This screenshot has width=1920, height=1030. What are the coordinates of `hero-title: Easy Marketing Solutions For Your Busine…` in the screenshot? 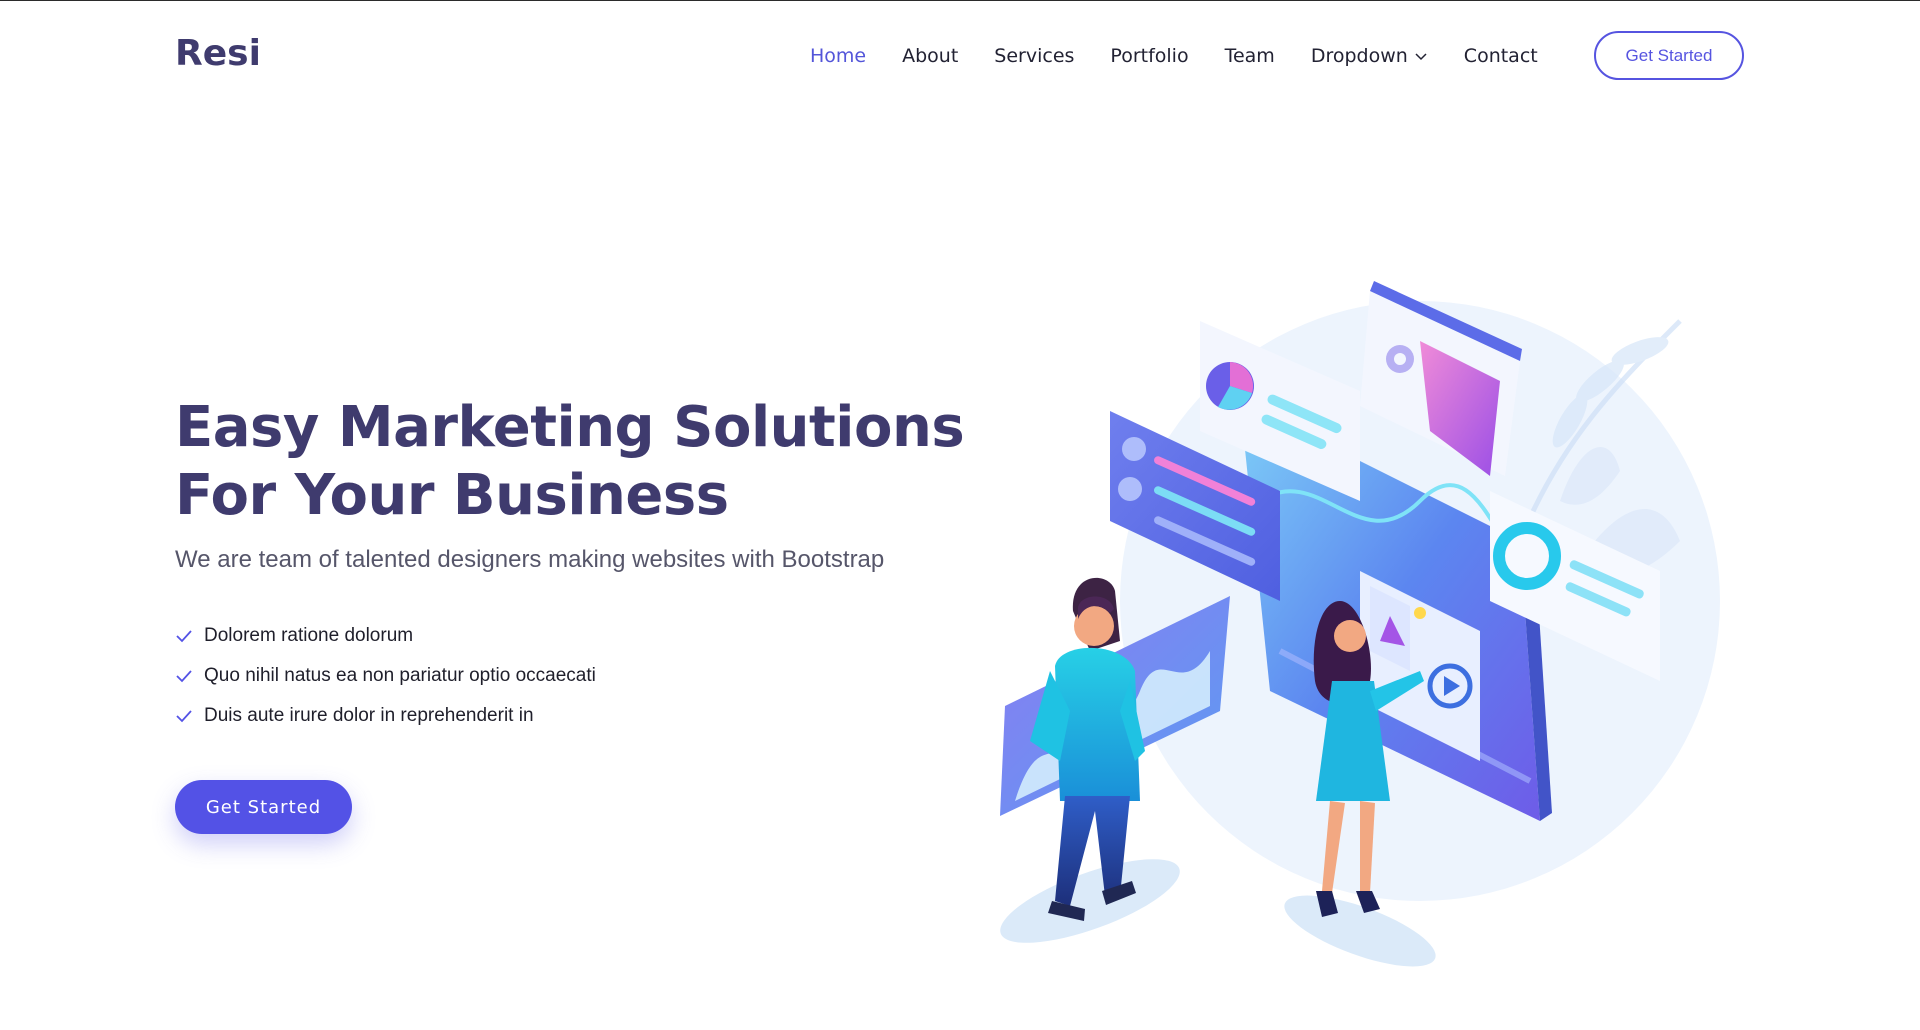 It's located at (575, 462).